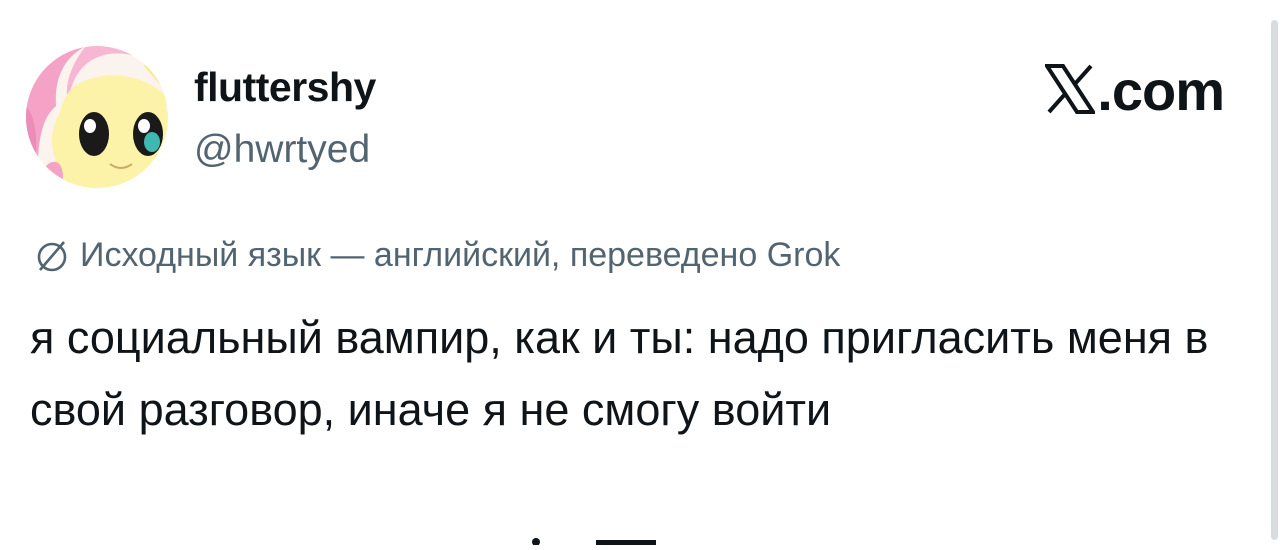 Image resolution: width=1284 pixels, height=550 pixels. Describe the element at coordinates (282, 150) in the screenshot. I see `author-handle: @hwrtyed` at that location.